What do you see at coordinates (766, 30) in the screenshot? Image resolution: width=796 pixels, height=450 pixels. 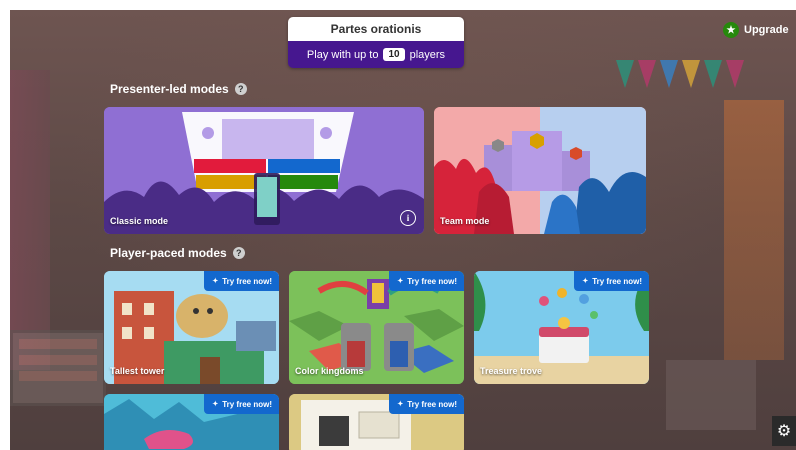 I see `upgrade-label: Upgrade` at bounding box center [766, 30].